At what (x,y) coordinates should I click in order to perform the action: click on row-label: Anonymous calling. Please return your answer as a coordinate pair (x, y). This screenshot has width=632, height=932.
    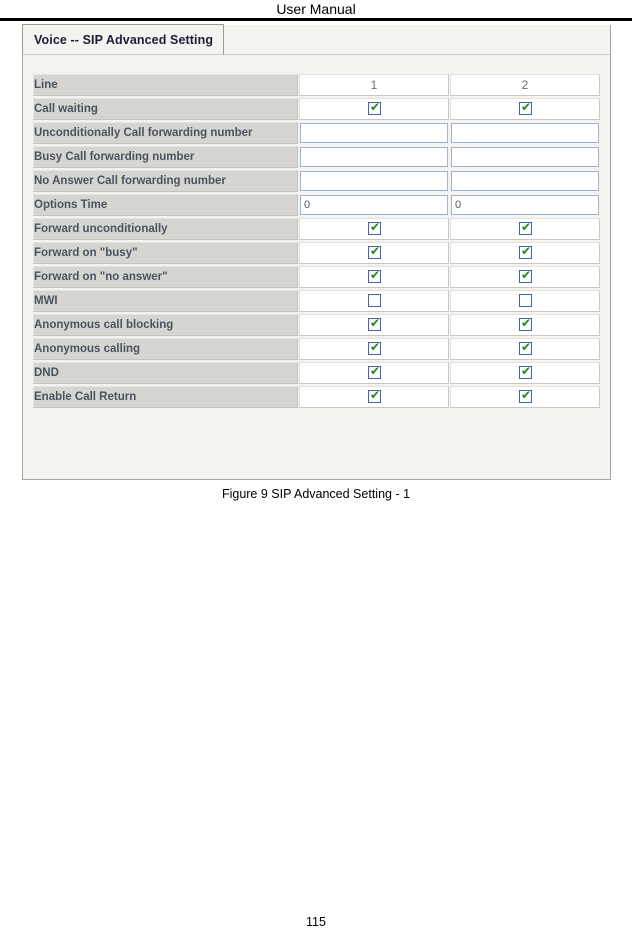
    Looking at the image, I should click on (165, 349).